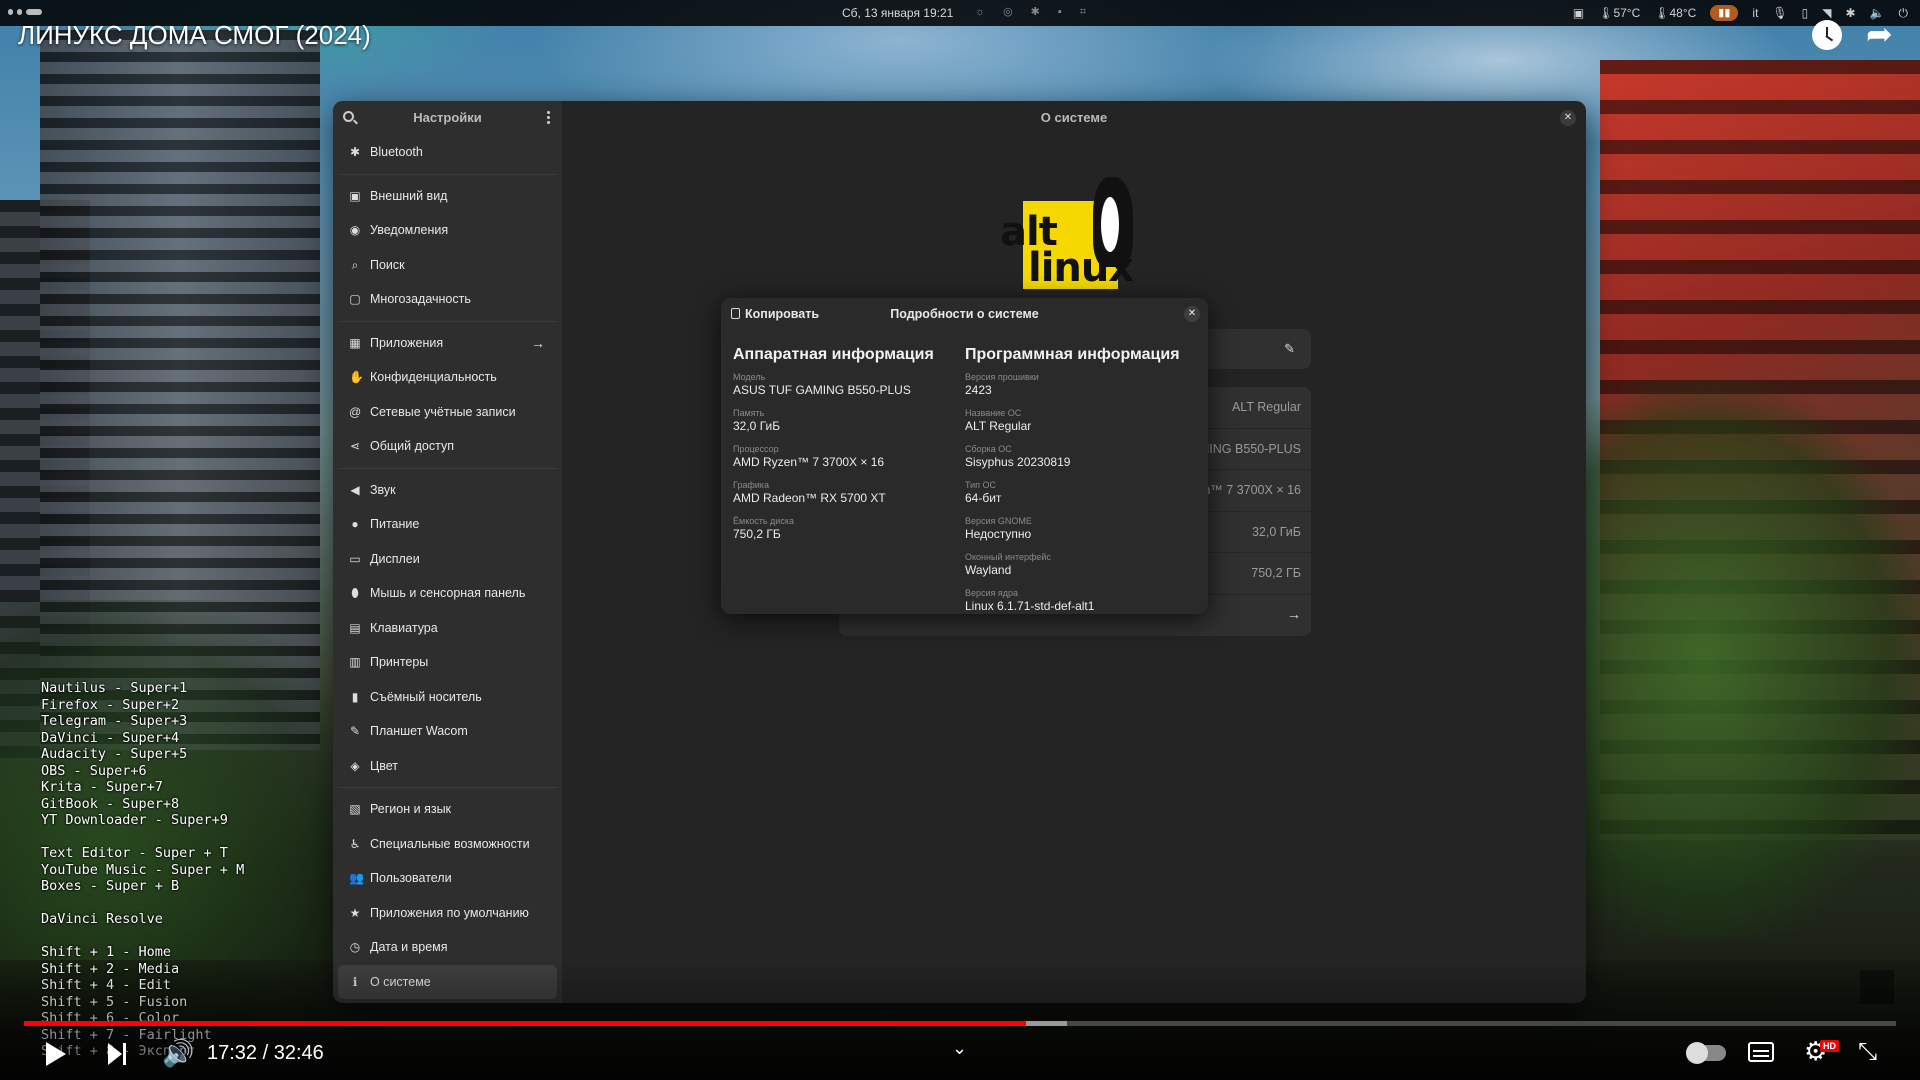 The image size is (1920, 1080). I want to click on sidebar-item: ▮ Съёмный носитель, so click(447, 697).